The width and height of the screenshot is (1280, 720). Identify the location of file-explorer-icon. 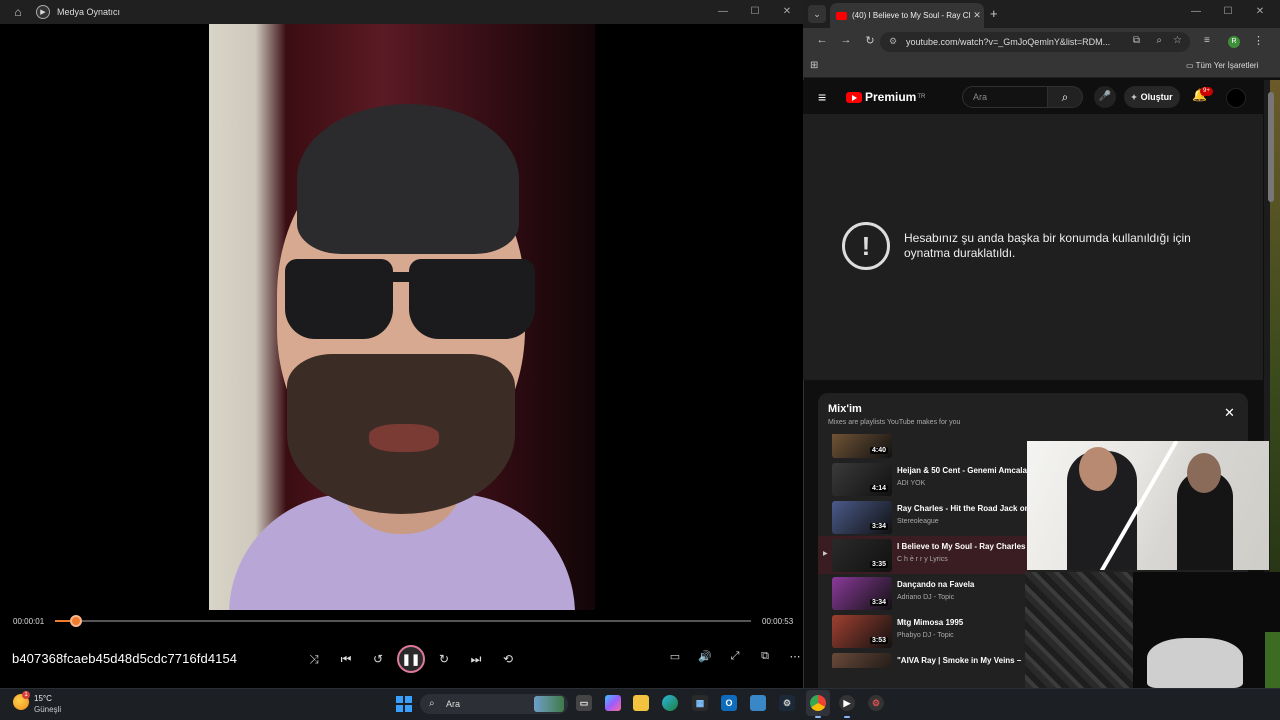
(641, 703).